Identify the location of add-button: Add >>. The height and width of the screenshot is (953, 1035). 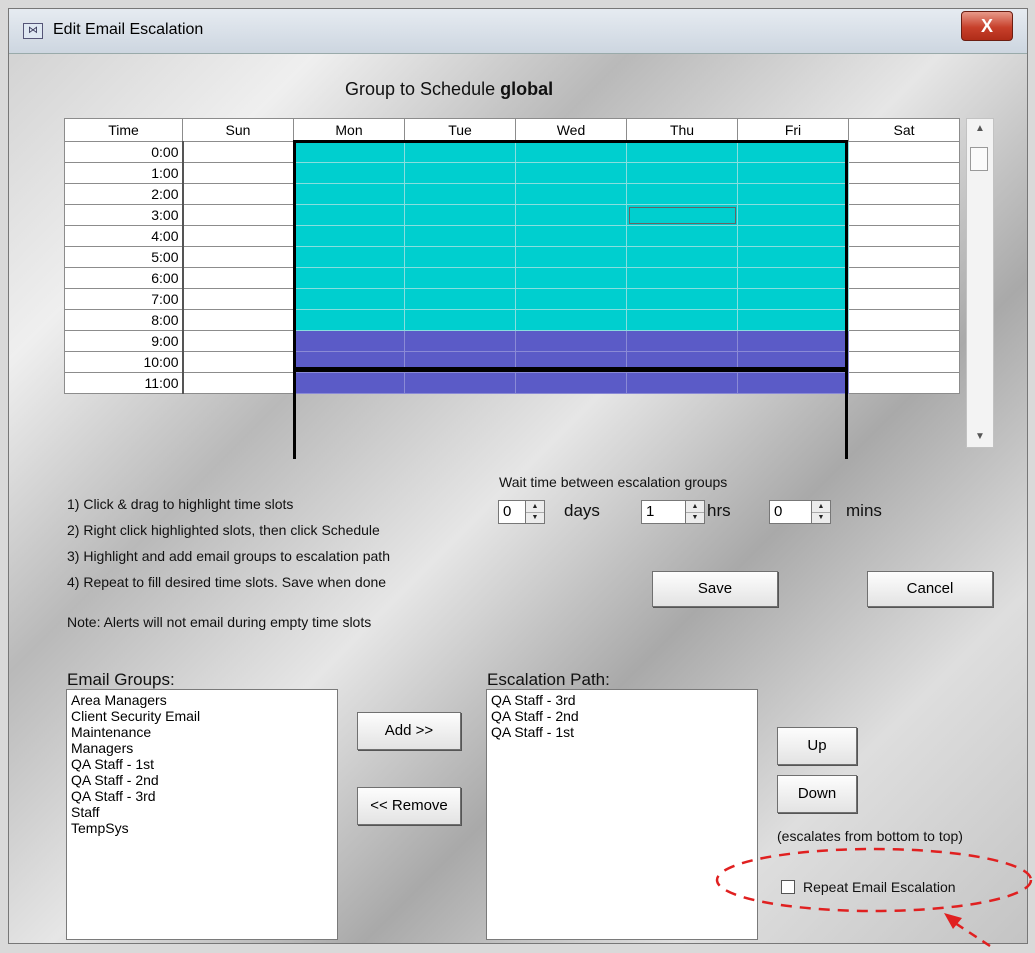
(409, 731).